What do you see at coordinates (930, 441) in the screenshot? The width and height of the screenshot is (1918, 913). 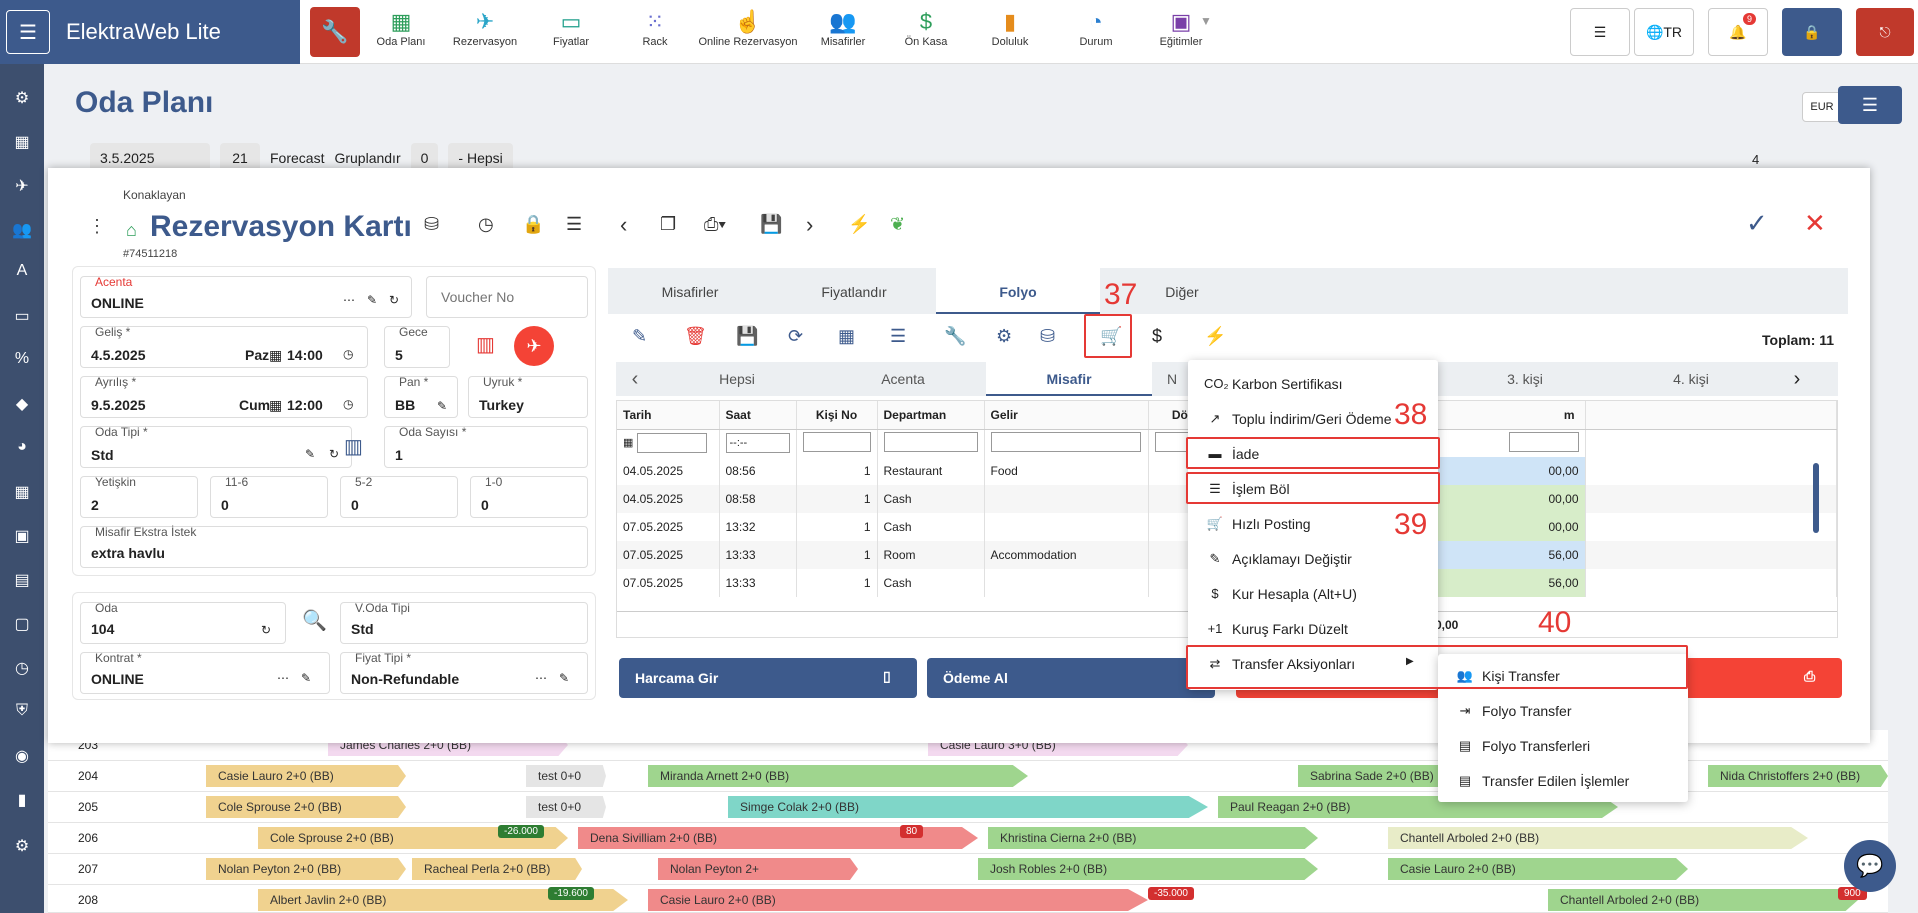 I see `filter-departman` at bounding box center [930, 441].